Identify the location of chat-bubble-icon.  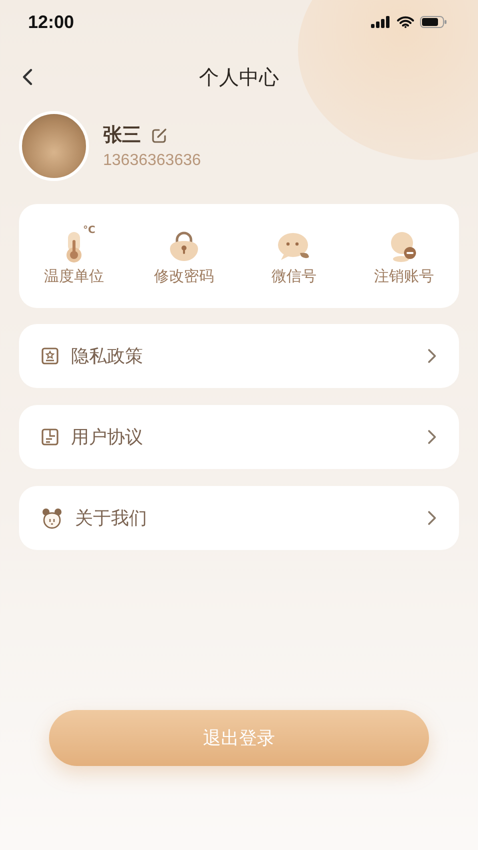
(294, 246).